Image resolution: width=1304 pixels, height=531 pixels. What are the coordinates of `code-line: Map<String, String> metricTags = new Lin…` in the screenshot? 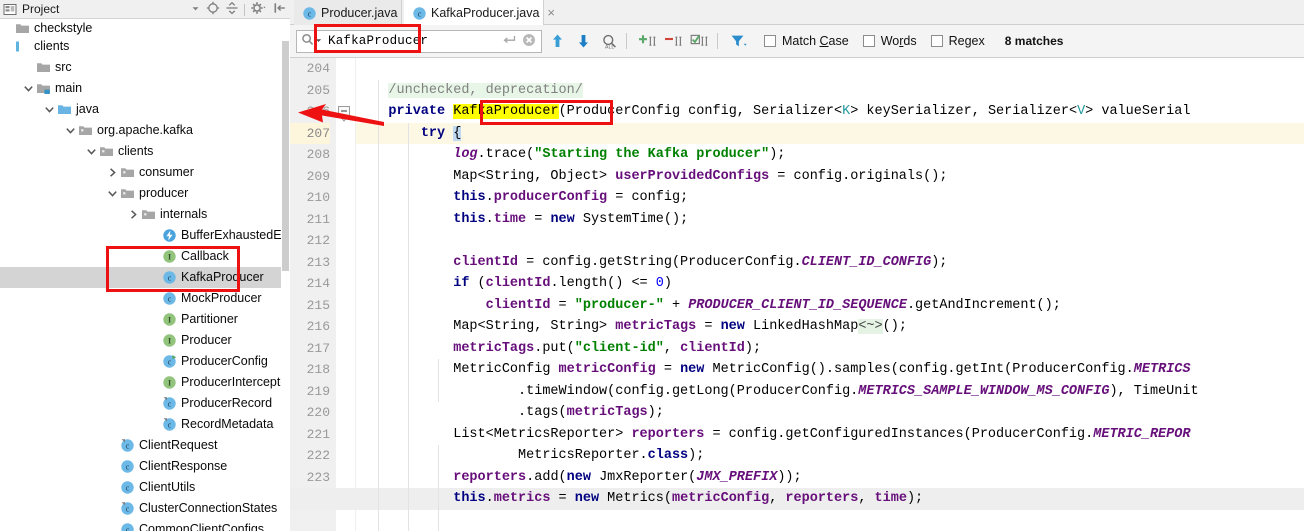 It's located at (631, 327).